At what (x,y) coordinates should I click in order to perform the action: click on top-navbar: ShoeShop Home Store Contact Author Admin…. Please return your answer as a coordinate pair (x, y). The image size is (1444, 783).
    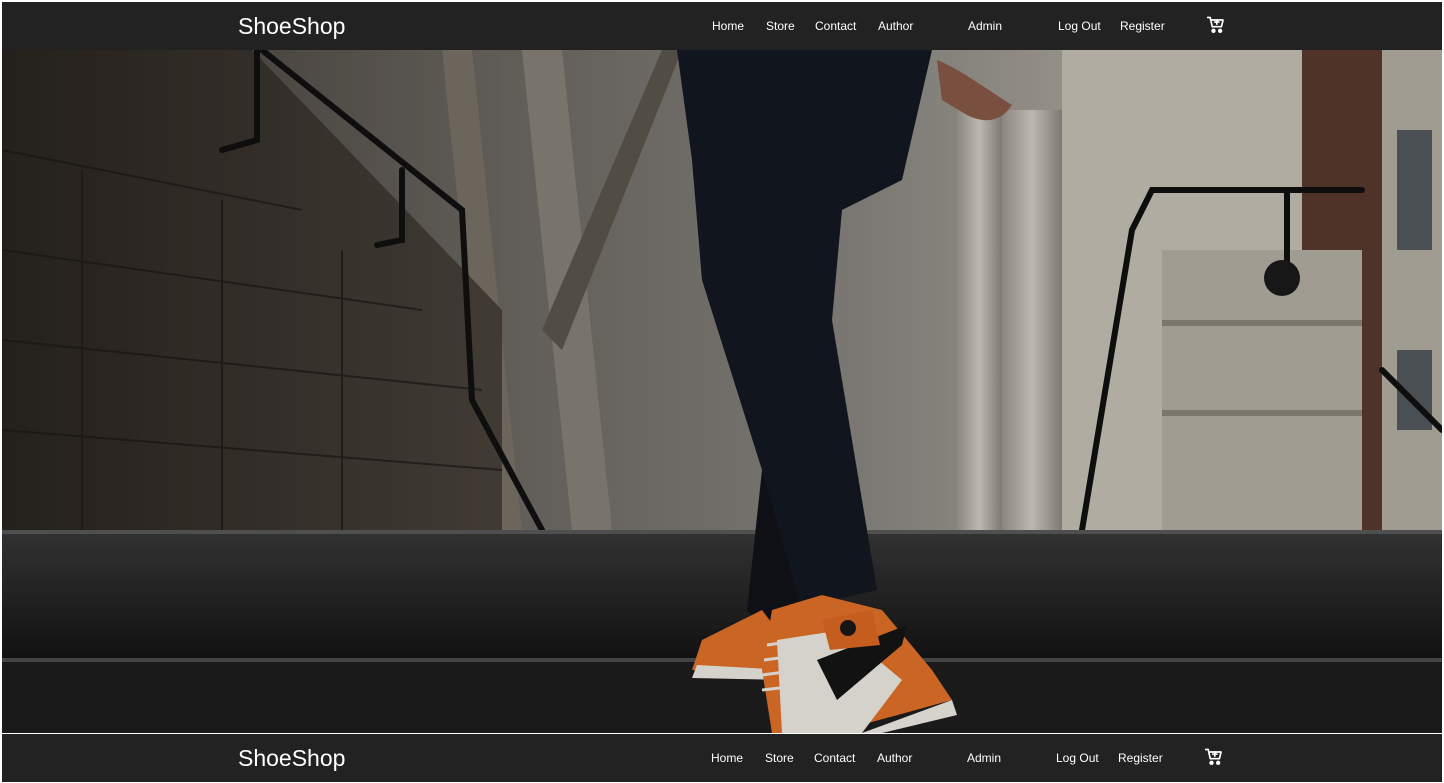
    Looking at the image, I should click on (722, 26).